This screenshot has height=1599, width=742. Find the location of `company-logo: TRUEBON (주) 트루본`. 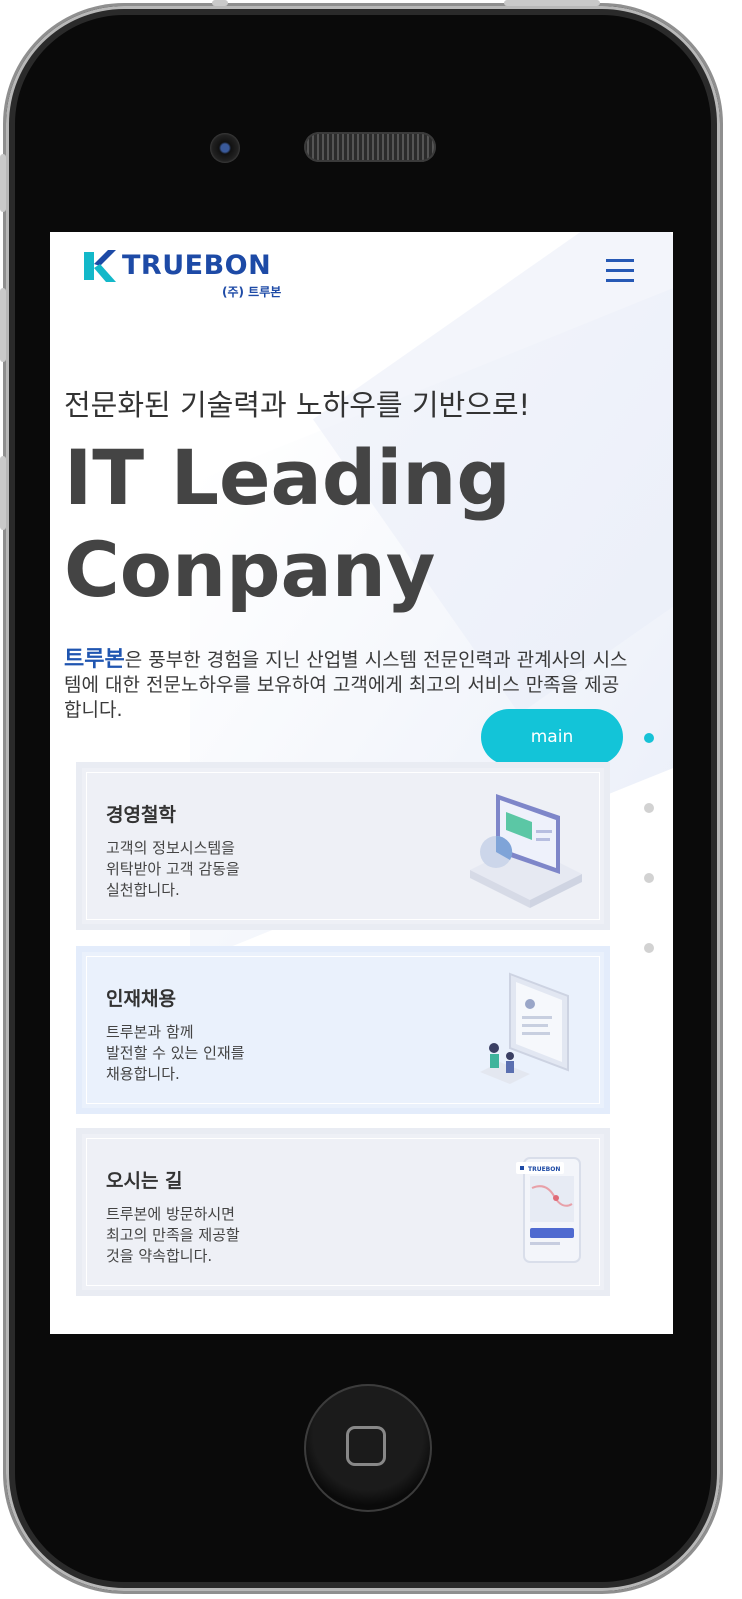

company-logo: TRUEBON (주) 트루본 is located at coordinates (192, 272).